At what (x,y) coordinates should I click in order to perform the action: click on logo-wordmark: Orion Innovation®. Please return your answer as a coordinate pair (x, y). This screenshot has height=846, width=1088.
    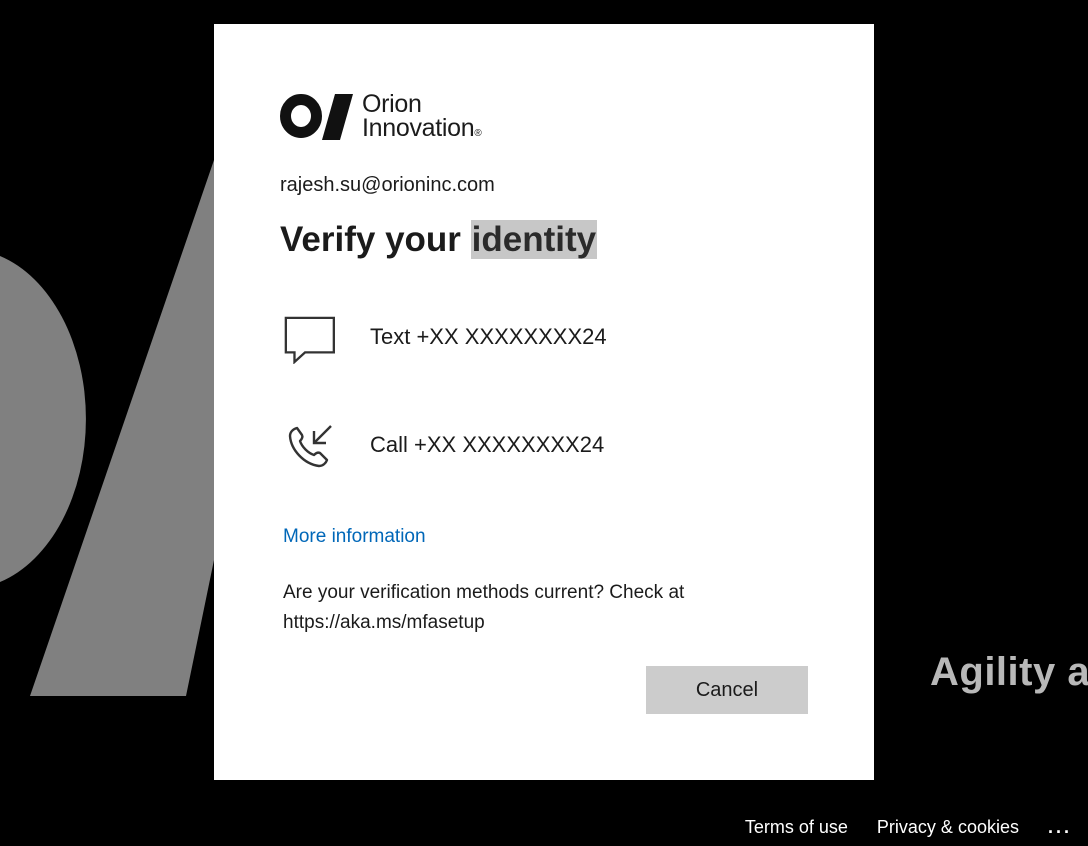
    Looking at the image, I should click on (422, 116).